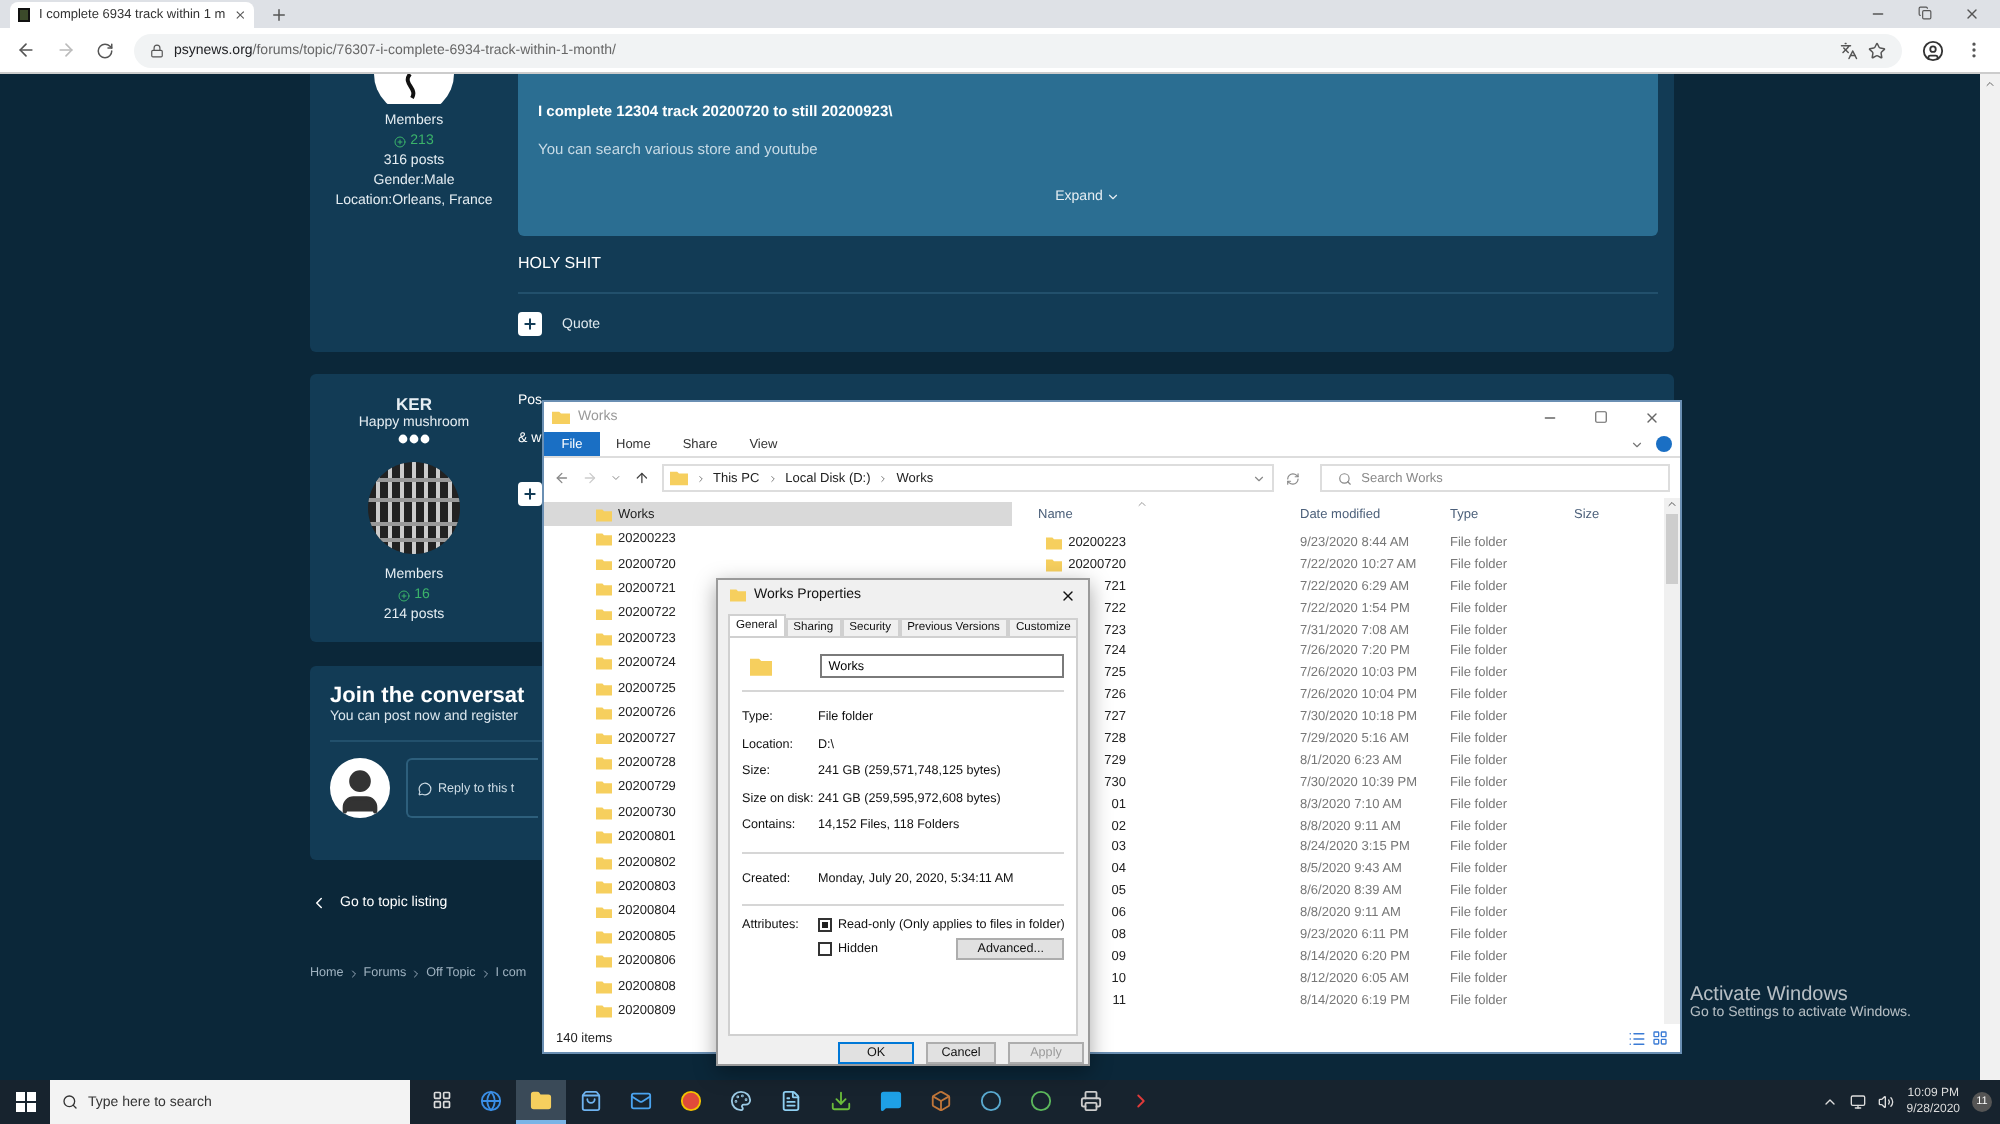 This screenshot has width=2000, height=1124. I want to click on author-name: KER, so click(414, 404).